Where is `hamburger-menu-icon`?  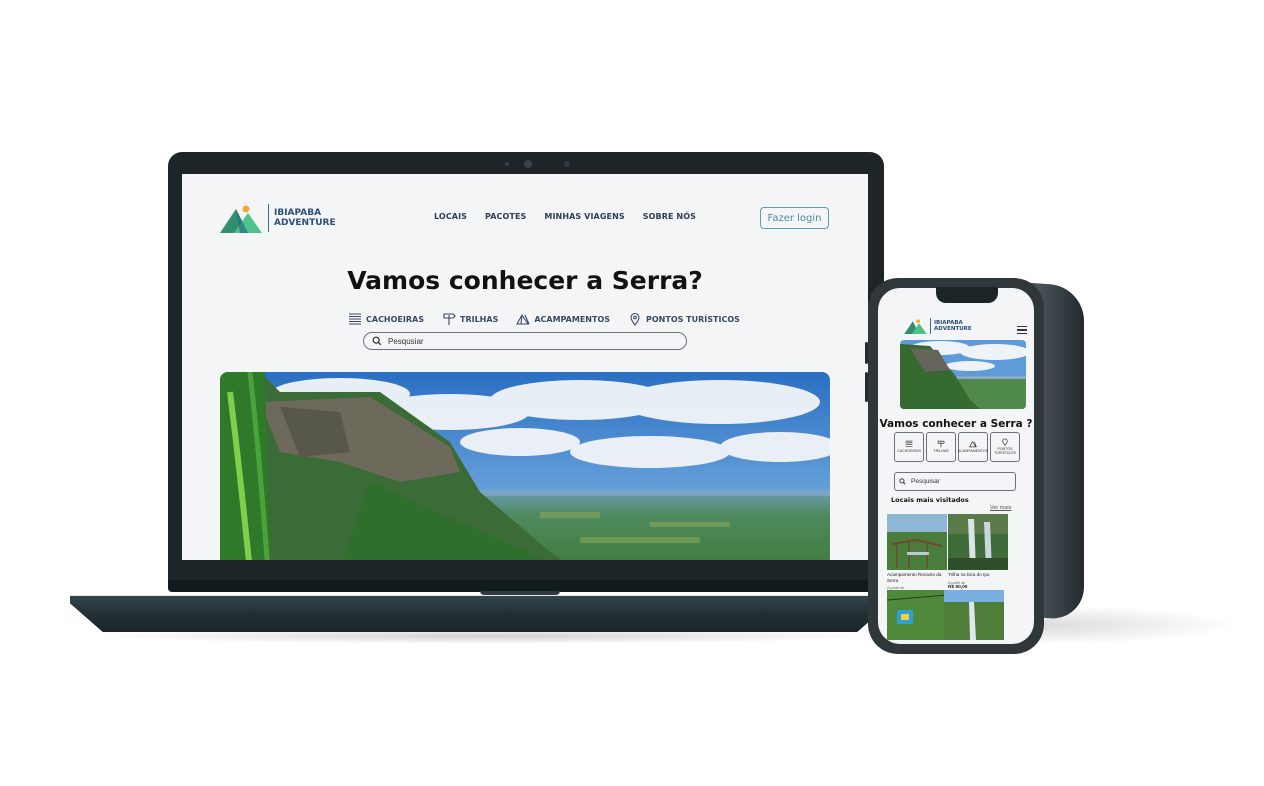 hamburger-menu-icon is located at coordinates (1022, 331).